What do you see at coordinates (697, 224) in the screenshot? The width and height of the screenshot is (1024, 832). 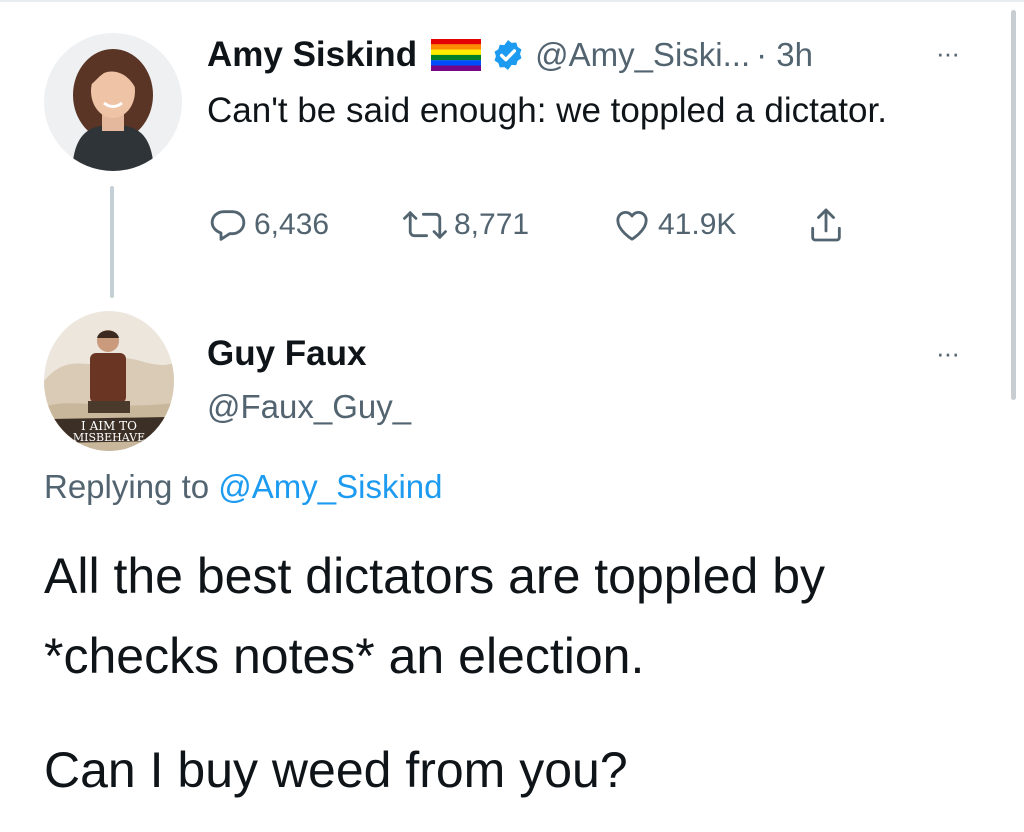 I see `like-count: 41.9K` at bounding box center [697, 224].